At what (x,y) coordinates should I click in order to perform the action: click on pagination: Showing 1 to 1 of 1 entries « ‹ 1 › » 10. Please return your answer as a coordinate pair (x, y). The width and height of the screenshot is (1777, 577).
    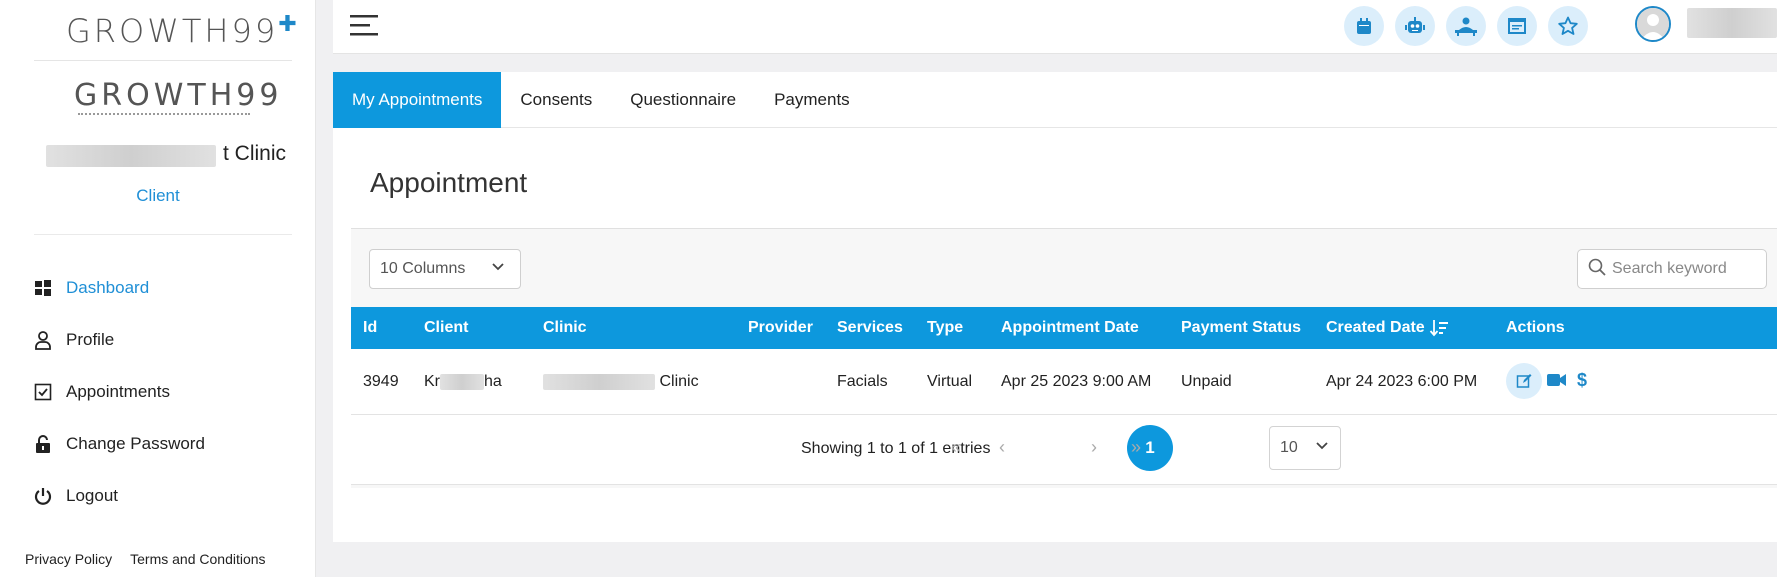
    Looking at the image, I should click on (1064, 450).